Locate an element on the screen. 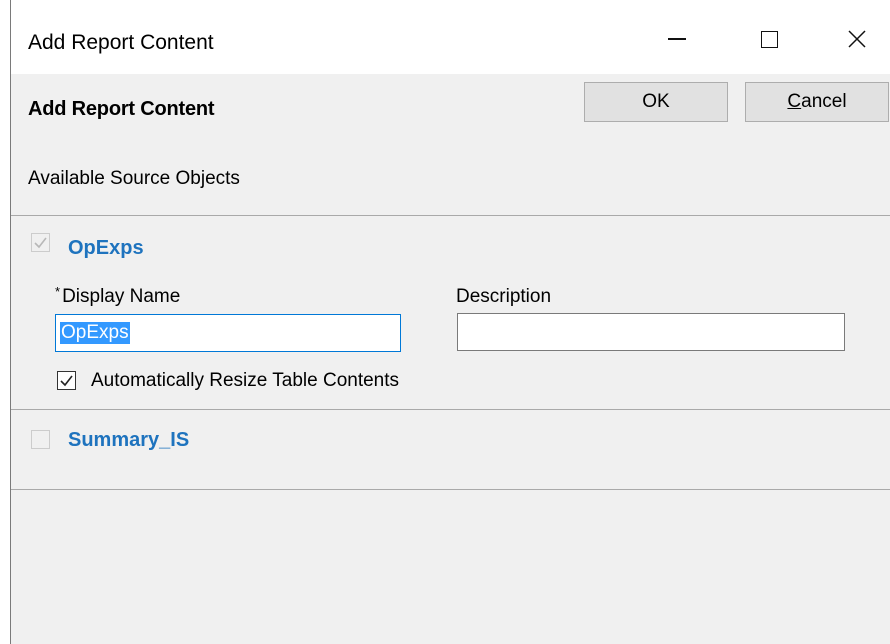 This screenshot has width=890, height=644. description-input is located at coordinates (651, 332).